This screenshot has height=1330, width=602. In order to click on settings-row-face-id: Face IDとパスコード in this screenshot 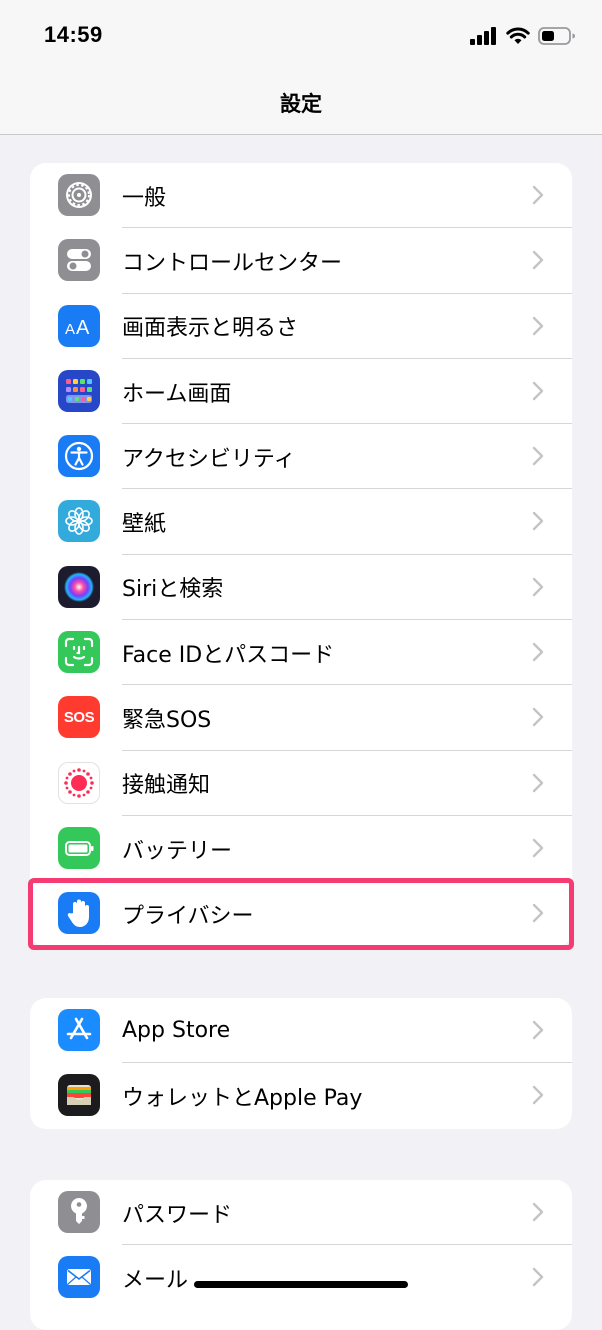, I will do `click(301, 653)`.